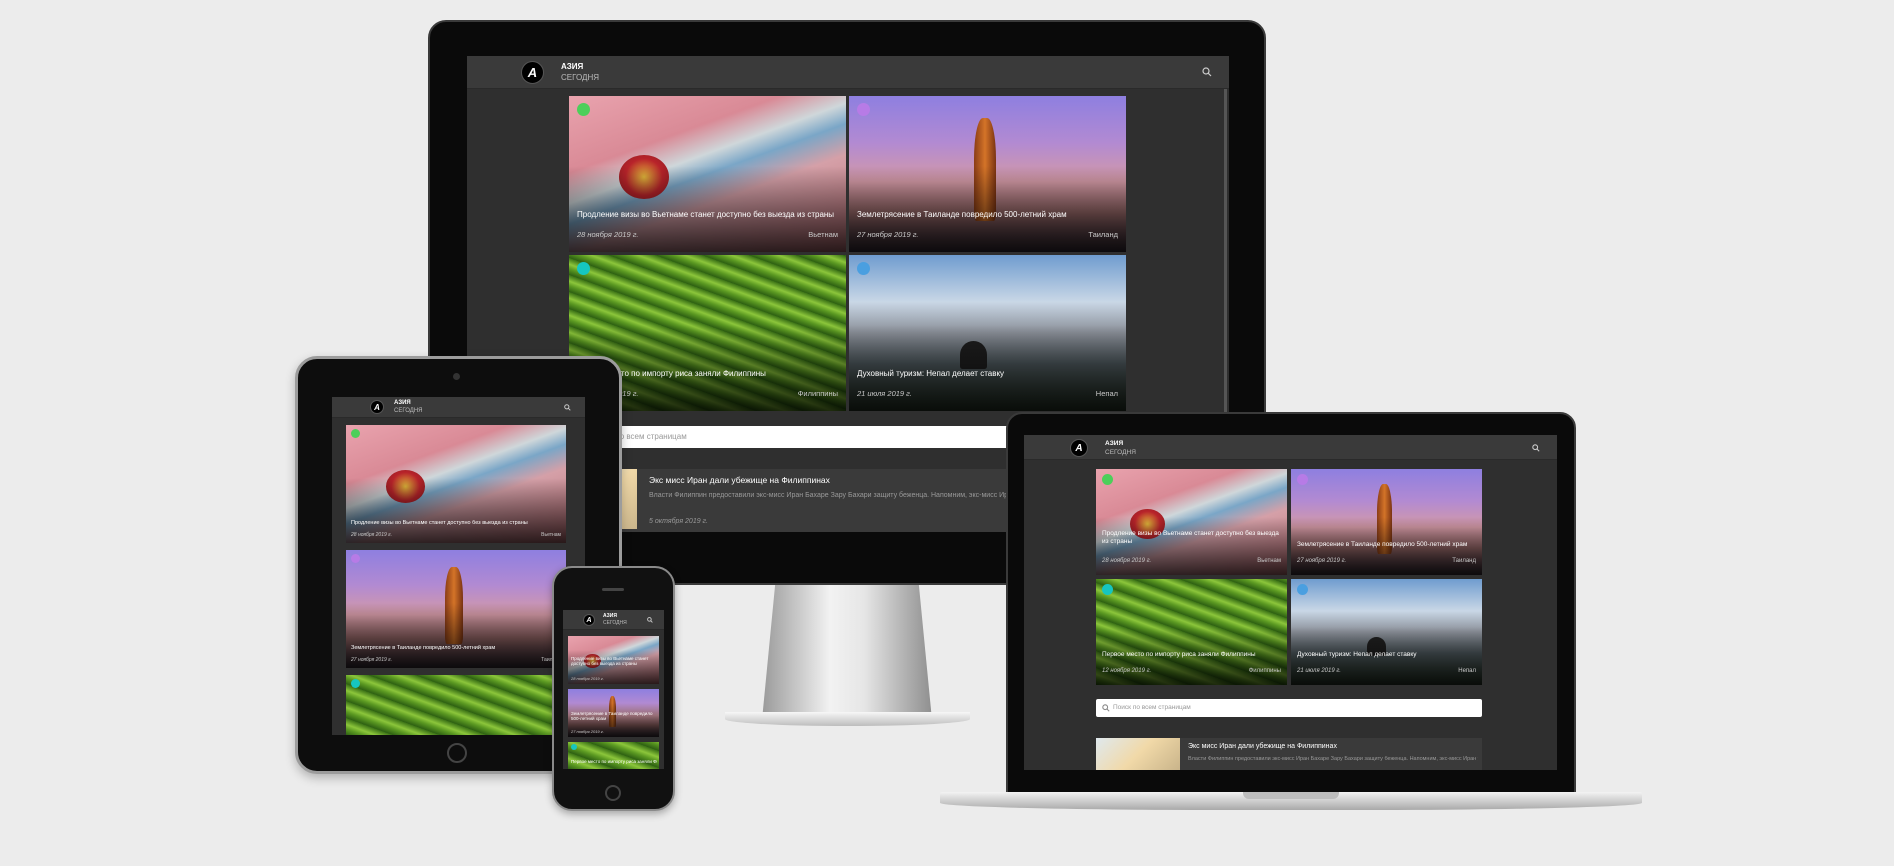 This screenshot has width=1894, height=866. I want to click on article-thumbnail, so click(1138, 754).